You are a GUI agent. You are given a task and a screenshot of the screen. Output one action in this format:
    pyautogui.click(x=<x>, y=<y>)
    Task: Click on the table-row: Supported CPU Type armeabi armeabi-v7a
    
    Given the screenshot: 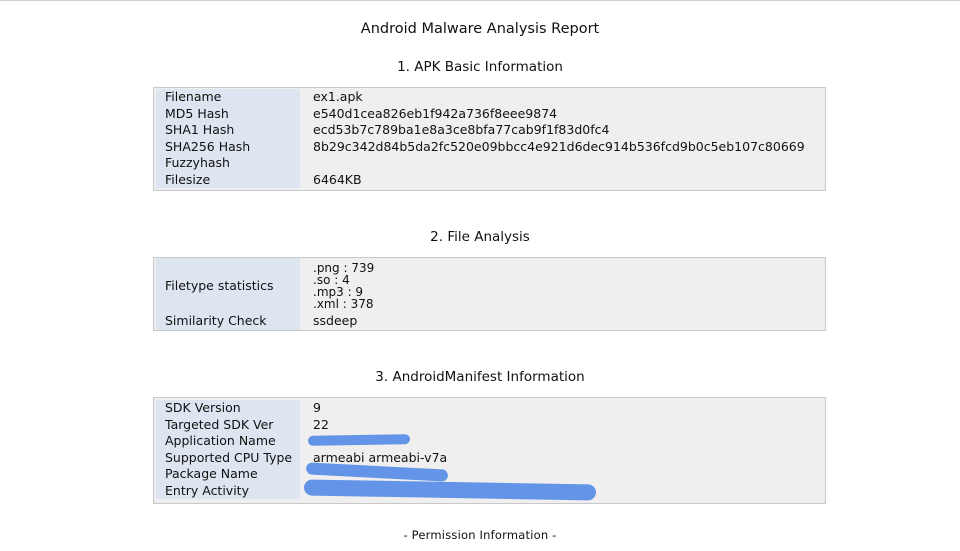 What is the action you would take?
    pyautogui.click(x=489, y=457)
    